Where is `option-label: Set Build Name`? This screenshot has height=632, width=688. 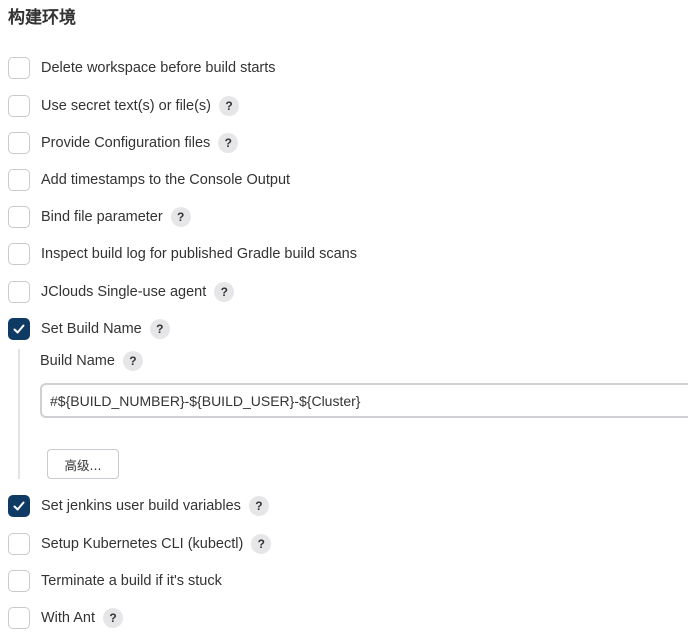 option-label: Set Build Name is located at coordinates (91, 329).